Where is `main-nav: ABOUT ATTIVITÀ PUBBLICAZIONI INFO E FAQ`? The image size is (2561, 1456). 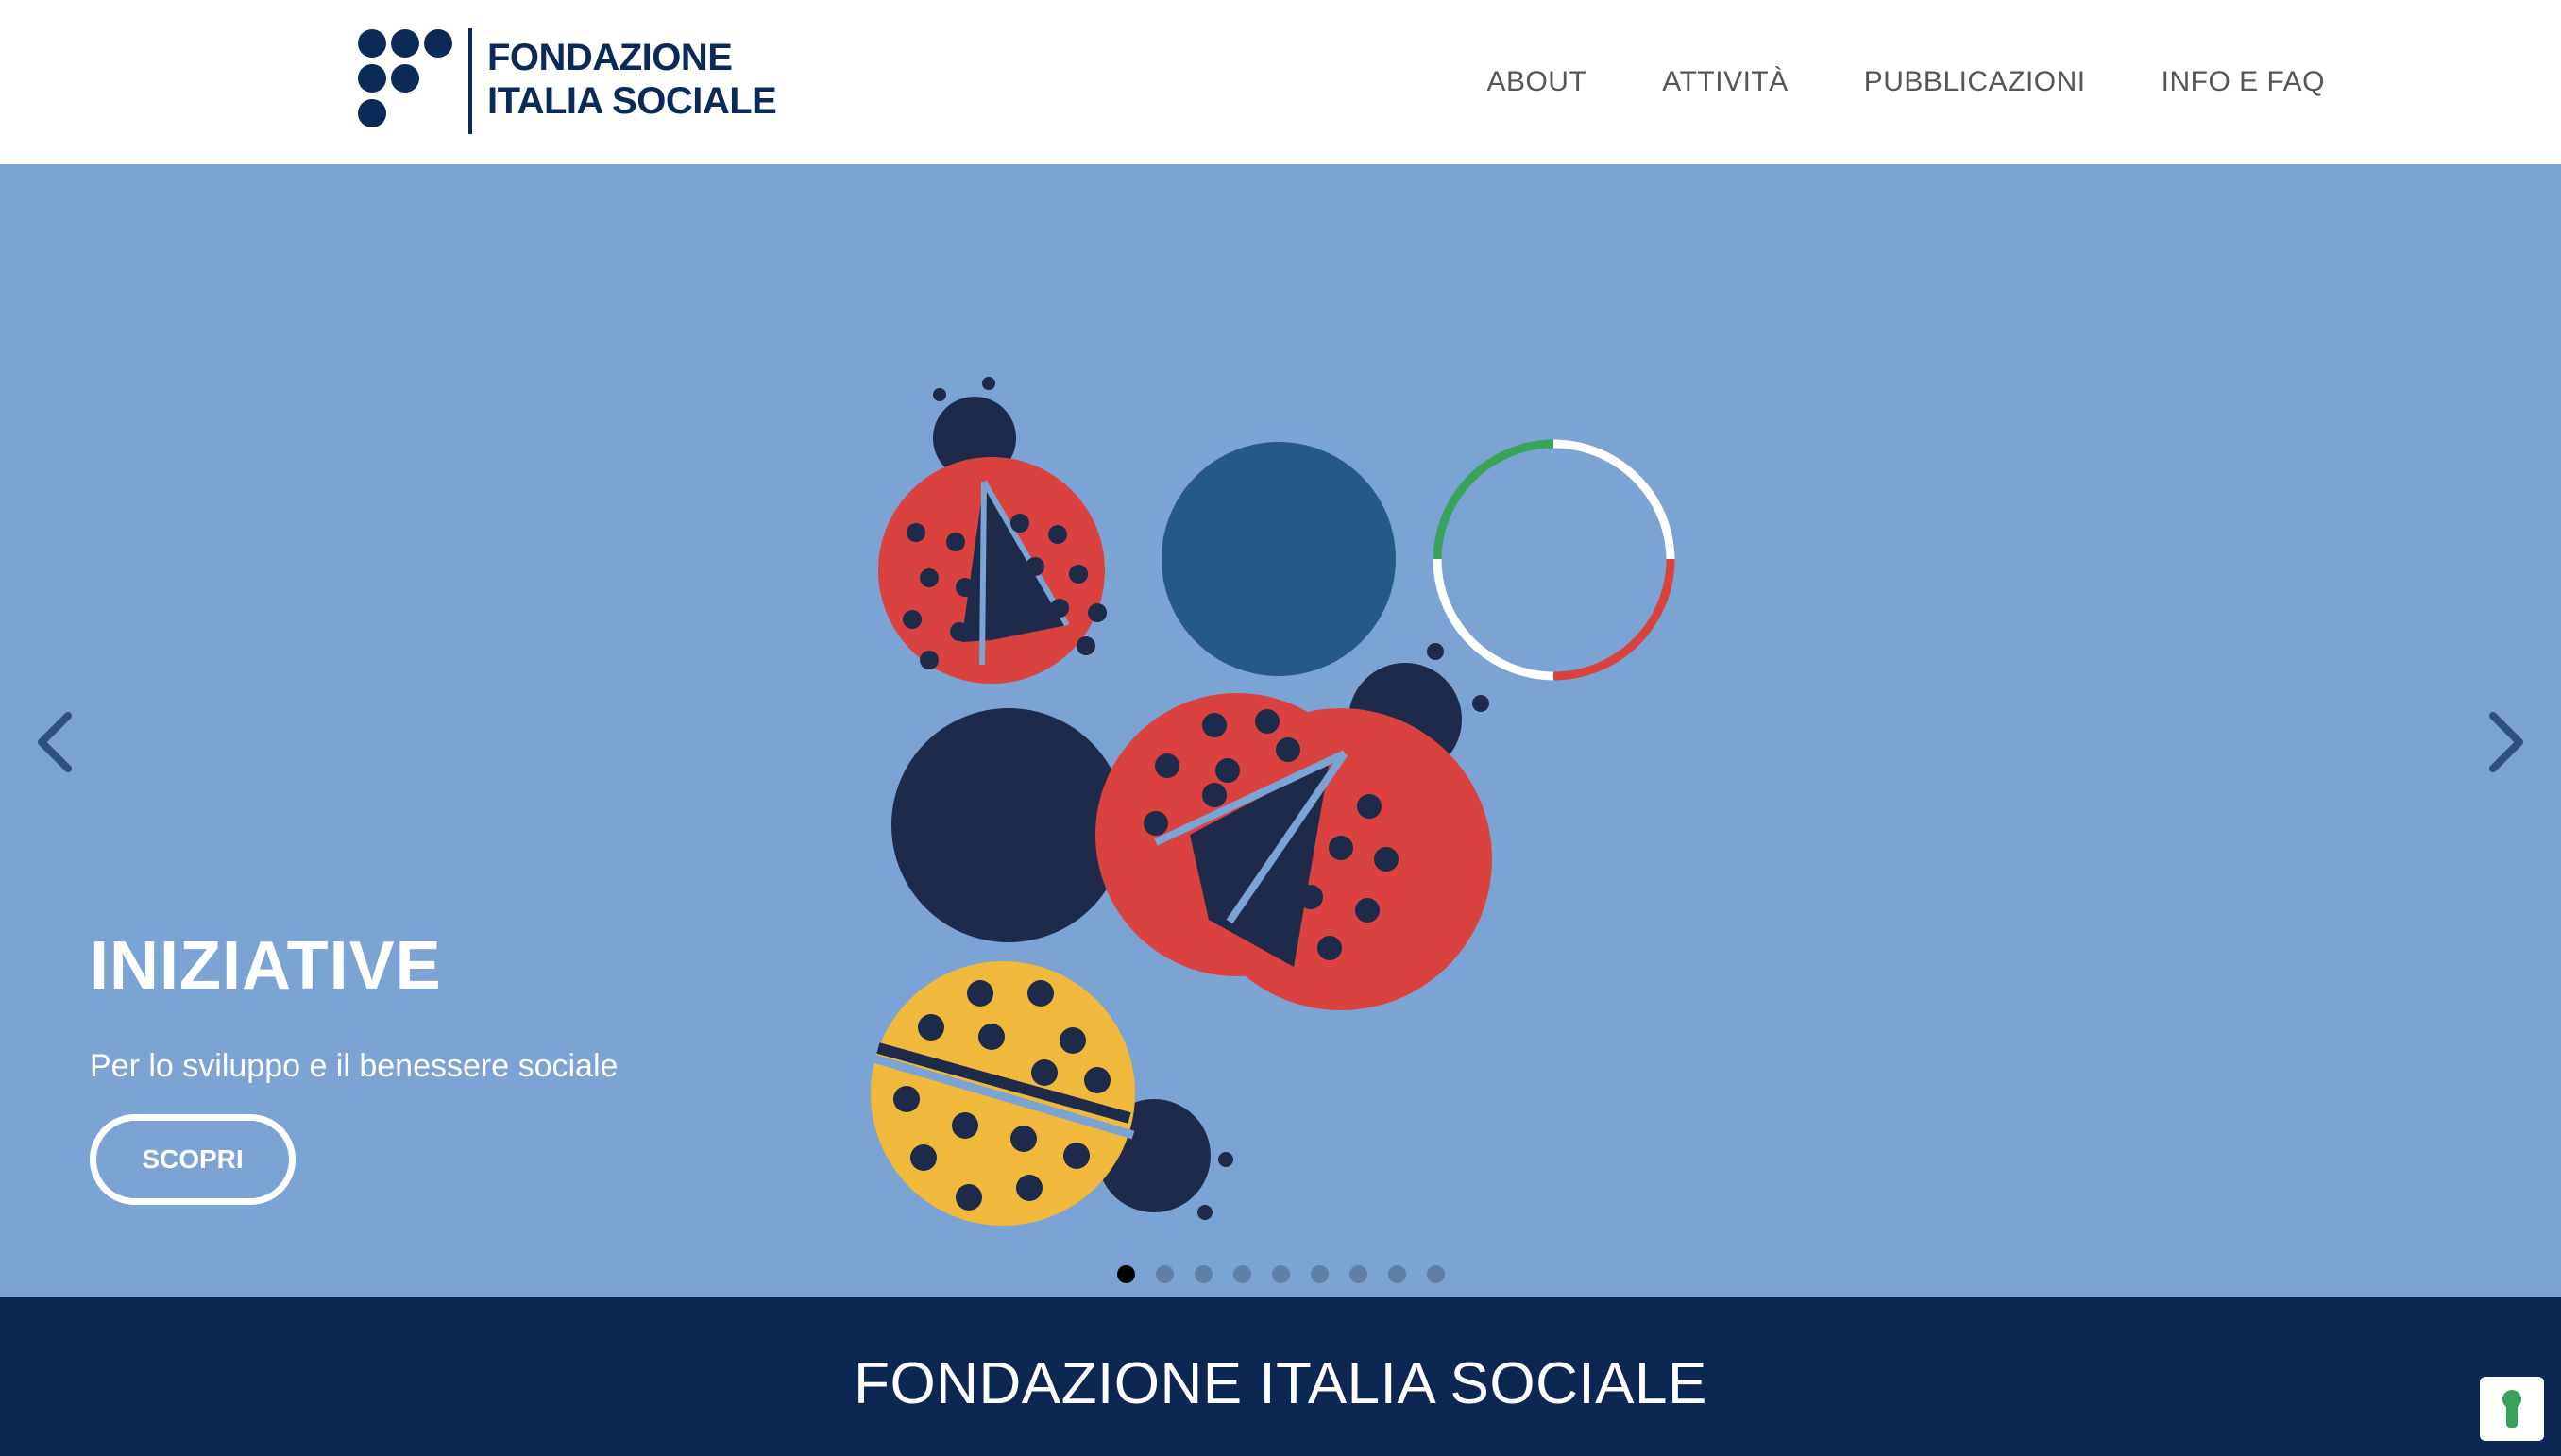 main-nav: ABOUT ATTIVITÀ PUBBLICAZIONI INFO E FAQ is located at coordinates (1868, 82).